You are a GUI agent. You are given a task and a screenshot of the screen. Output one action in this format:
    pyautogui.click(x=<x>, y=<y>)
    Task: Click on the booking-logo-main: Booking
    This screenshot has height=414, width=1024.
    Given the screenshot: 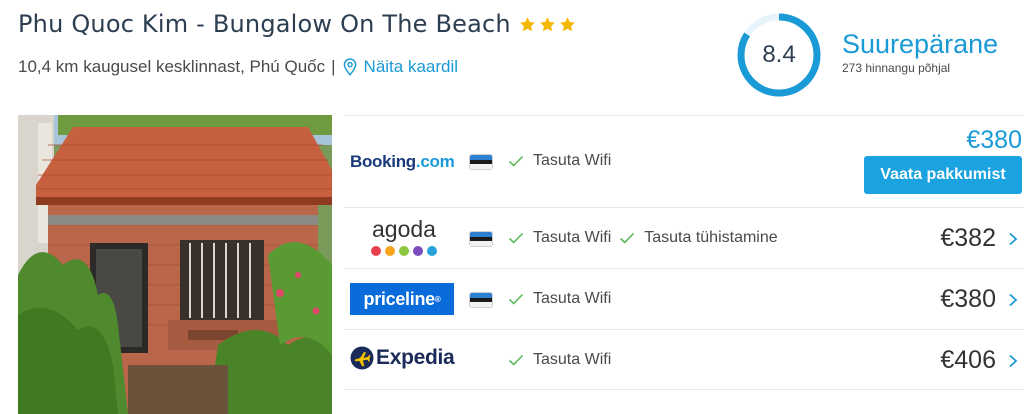 What is the action you would take?
    pyautogui.click(x=383, y=161)
    